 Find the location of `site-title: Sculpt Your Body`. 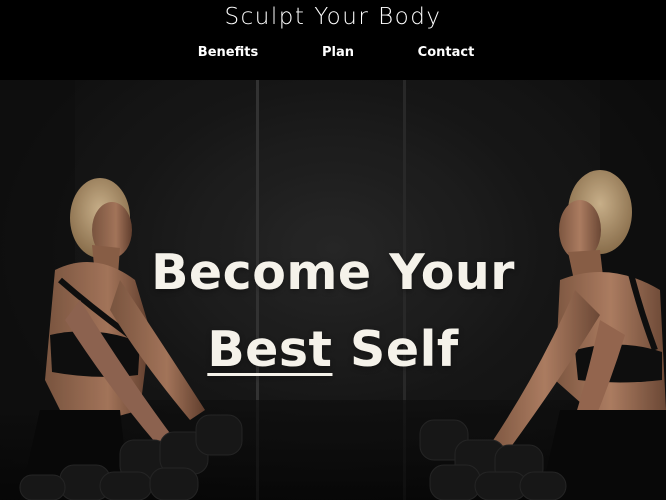

site-title: Sculpt Your Body is located at coordinates (333, 17).